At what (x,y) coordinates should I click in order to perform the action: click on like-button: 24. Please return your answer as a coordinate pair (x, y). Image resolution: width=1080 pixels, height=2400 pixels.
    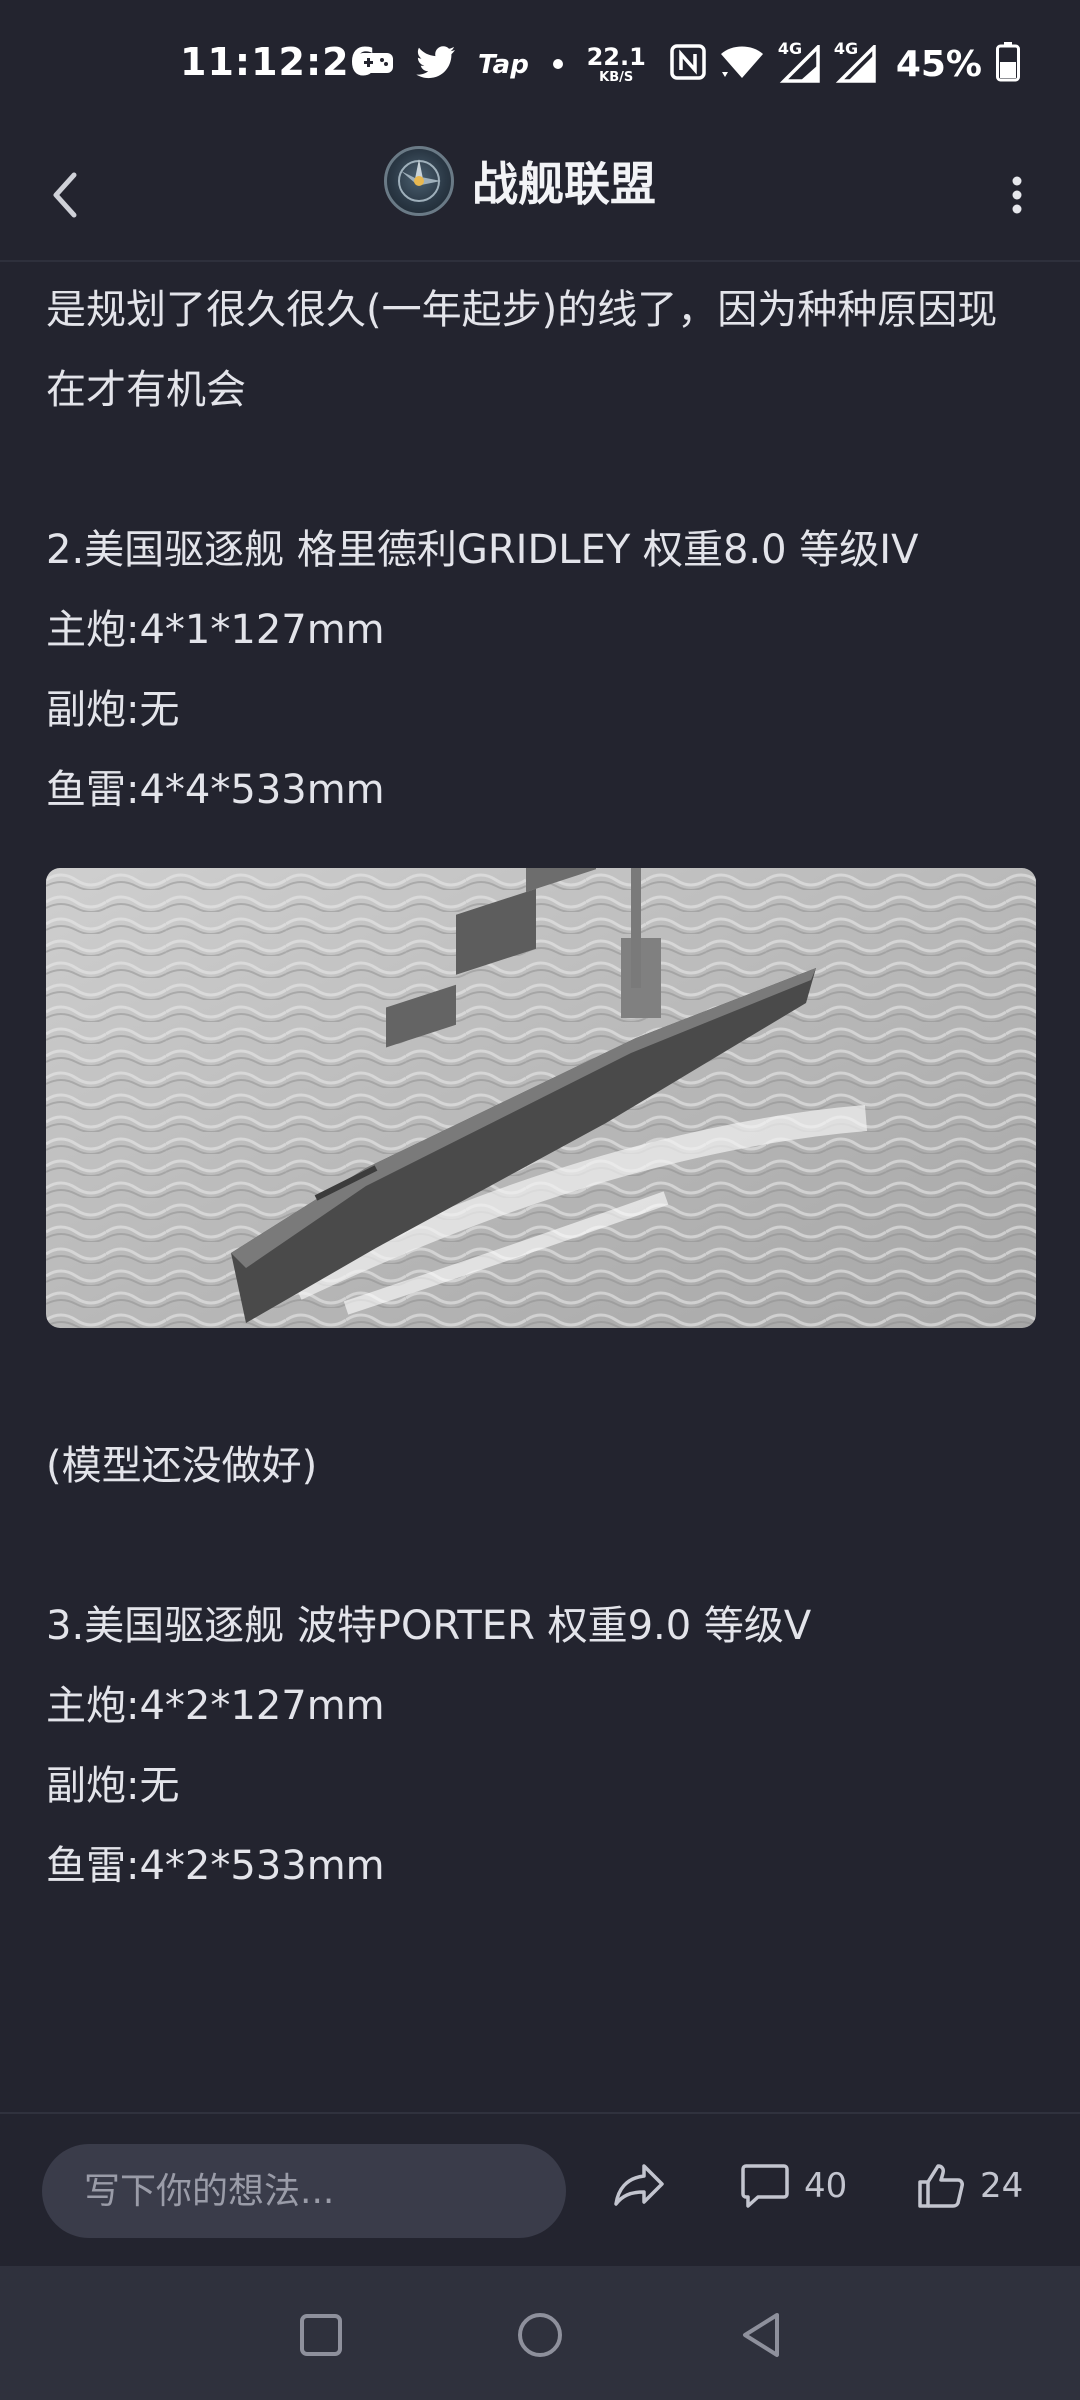
    Looking at the image, I should click on (969, 2186).